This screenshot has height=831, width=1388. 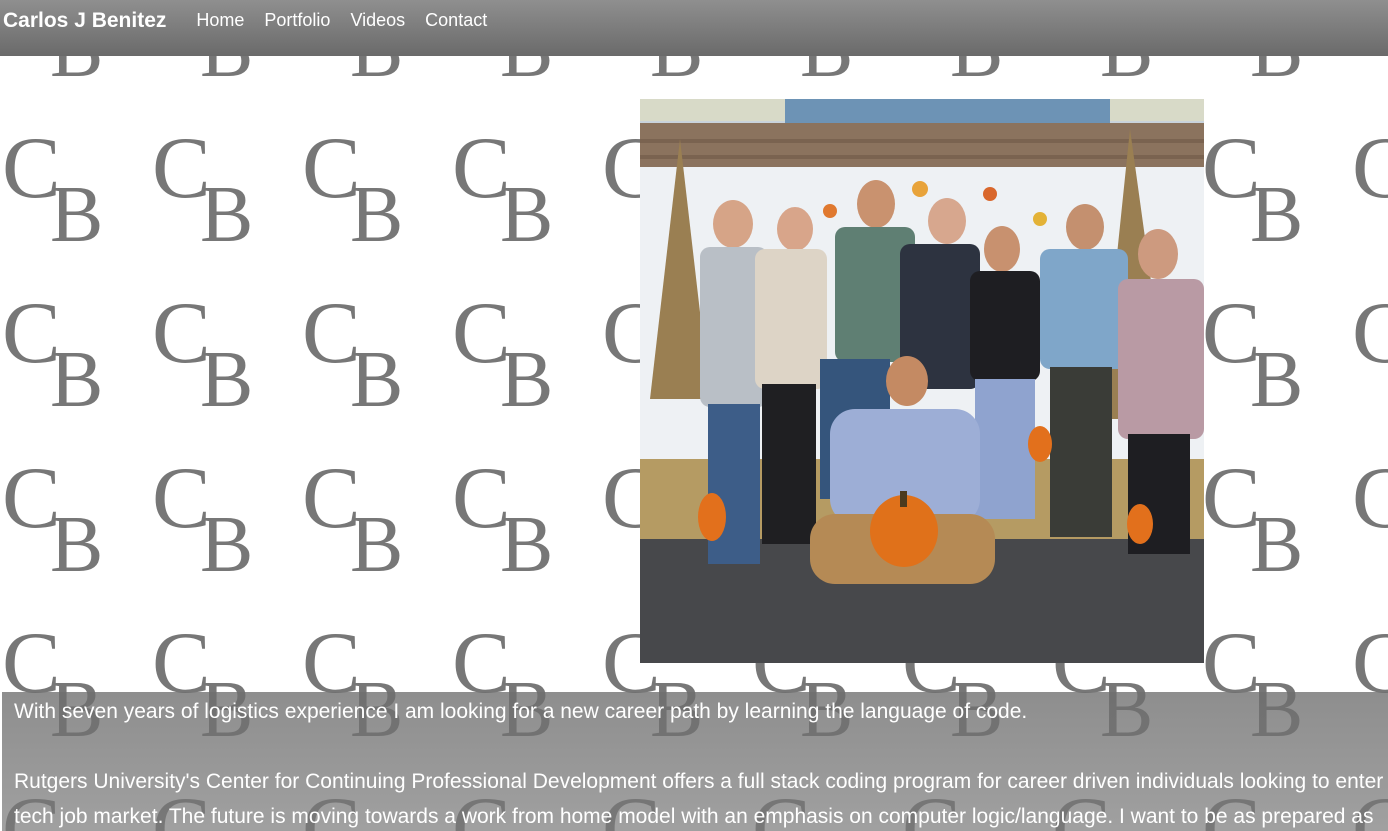 I want to click on nav-links: Home Portfolio Videos Contact, so click(x=351, y=15).